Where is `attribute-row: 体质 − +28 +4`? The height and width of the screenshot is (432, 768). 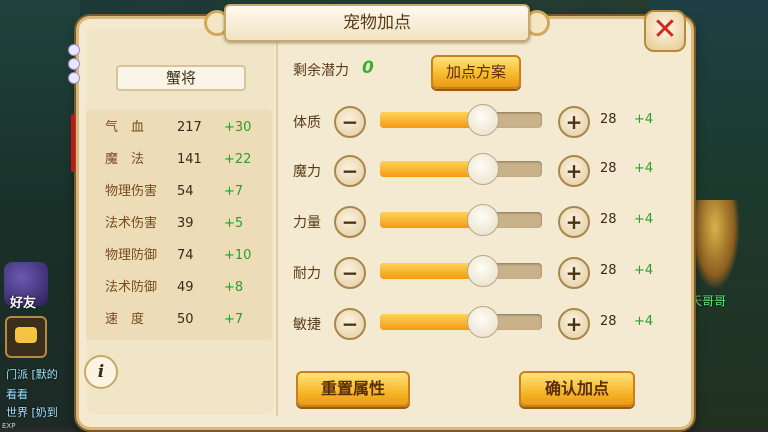 attribute-row: 体质 − +28 +4 is located at coordinates (475, 121).